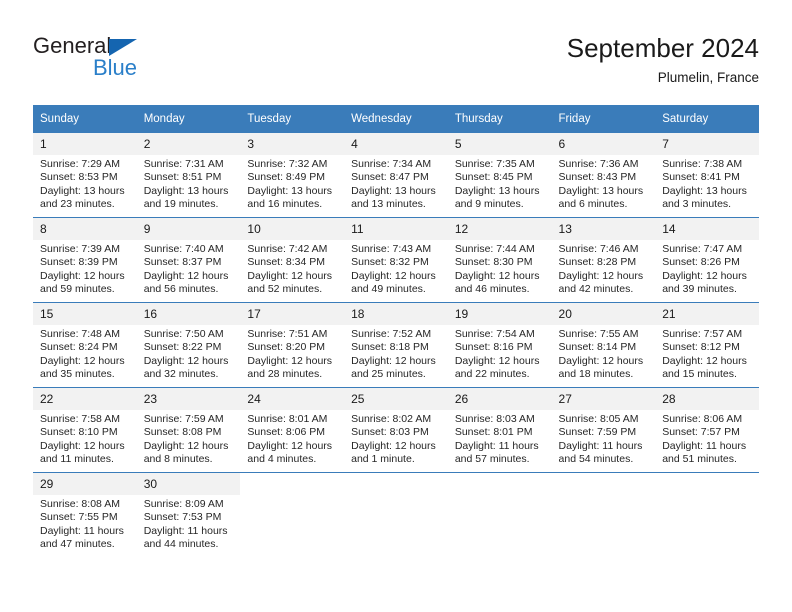 The image size is (792, 612). I want to click on day-cell-inner, so click(292, 515).